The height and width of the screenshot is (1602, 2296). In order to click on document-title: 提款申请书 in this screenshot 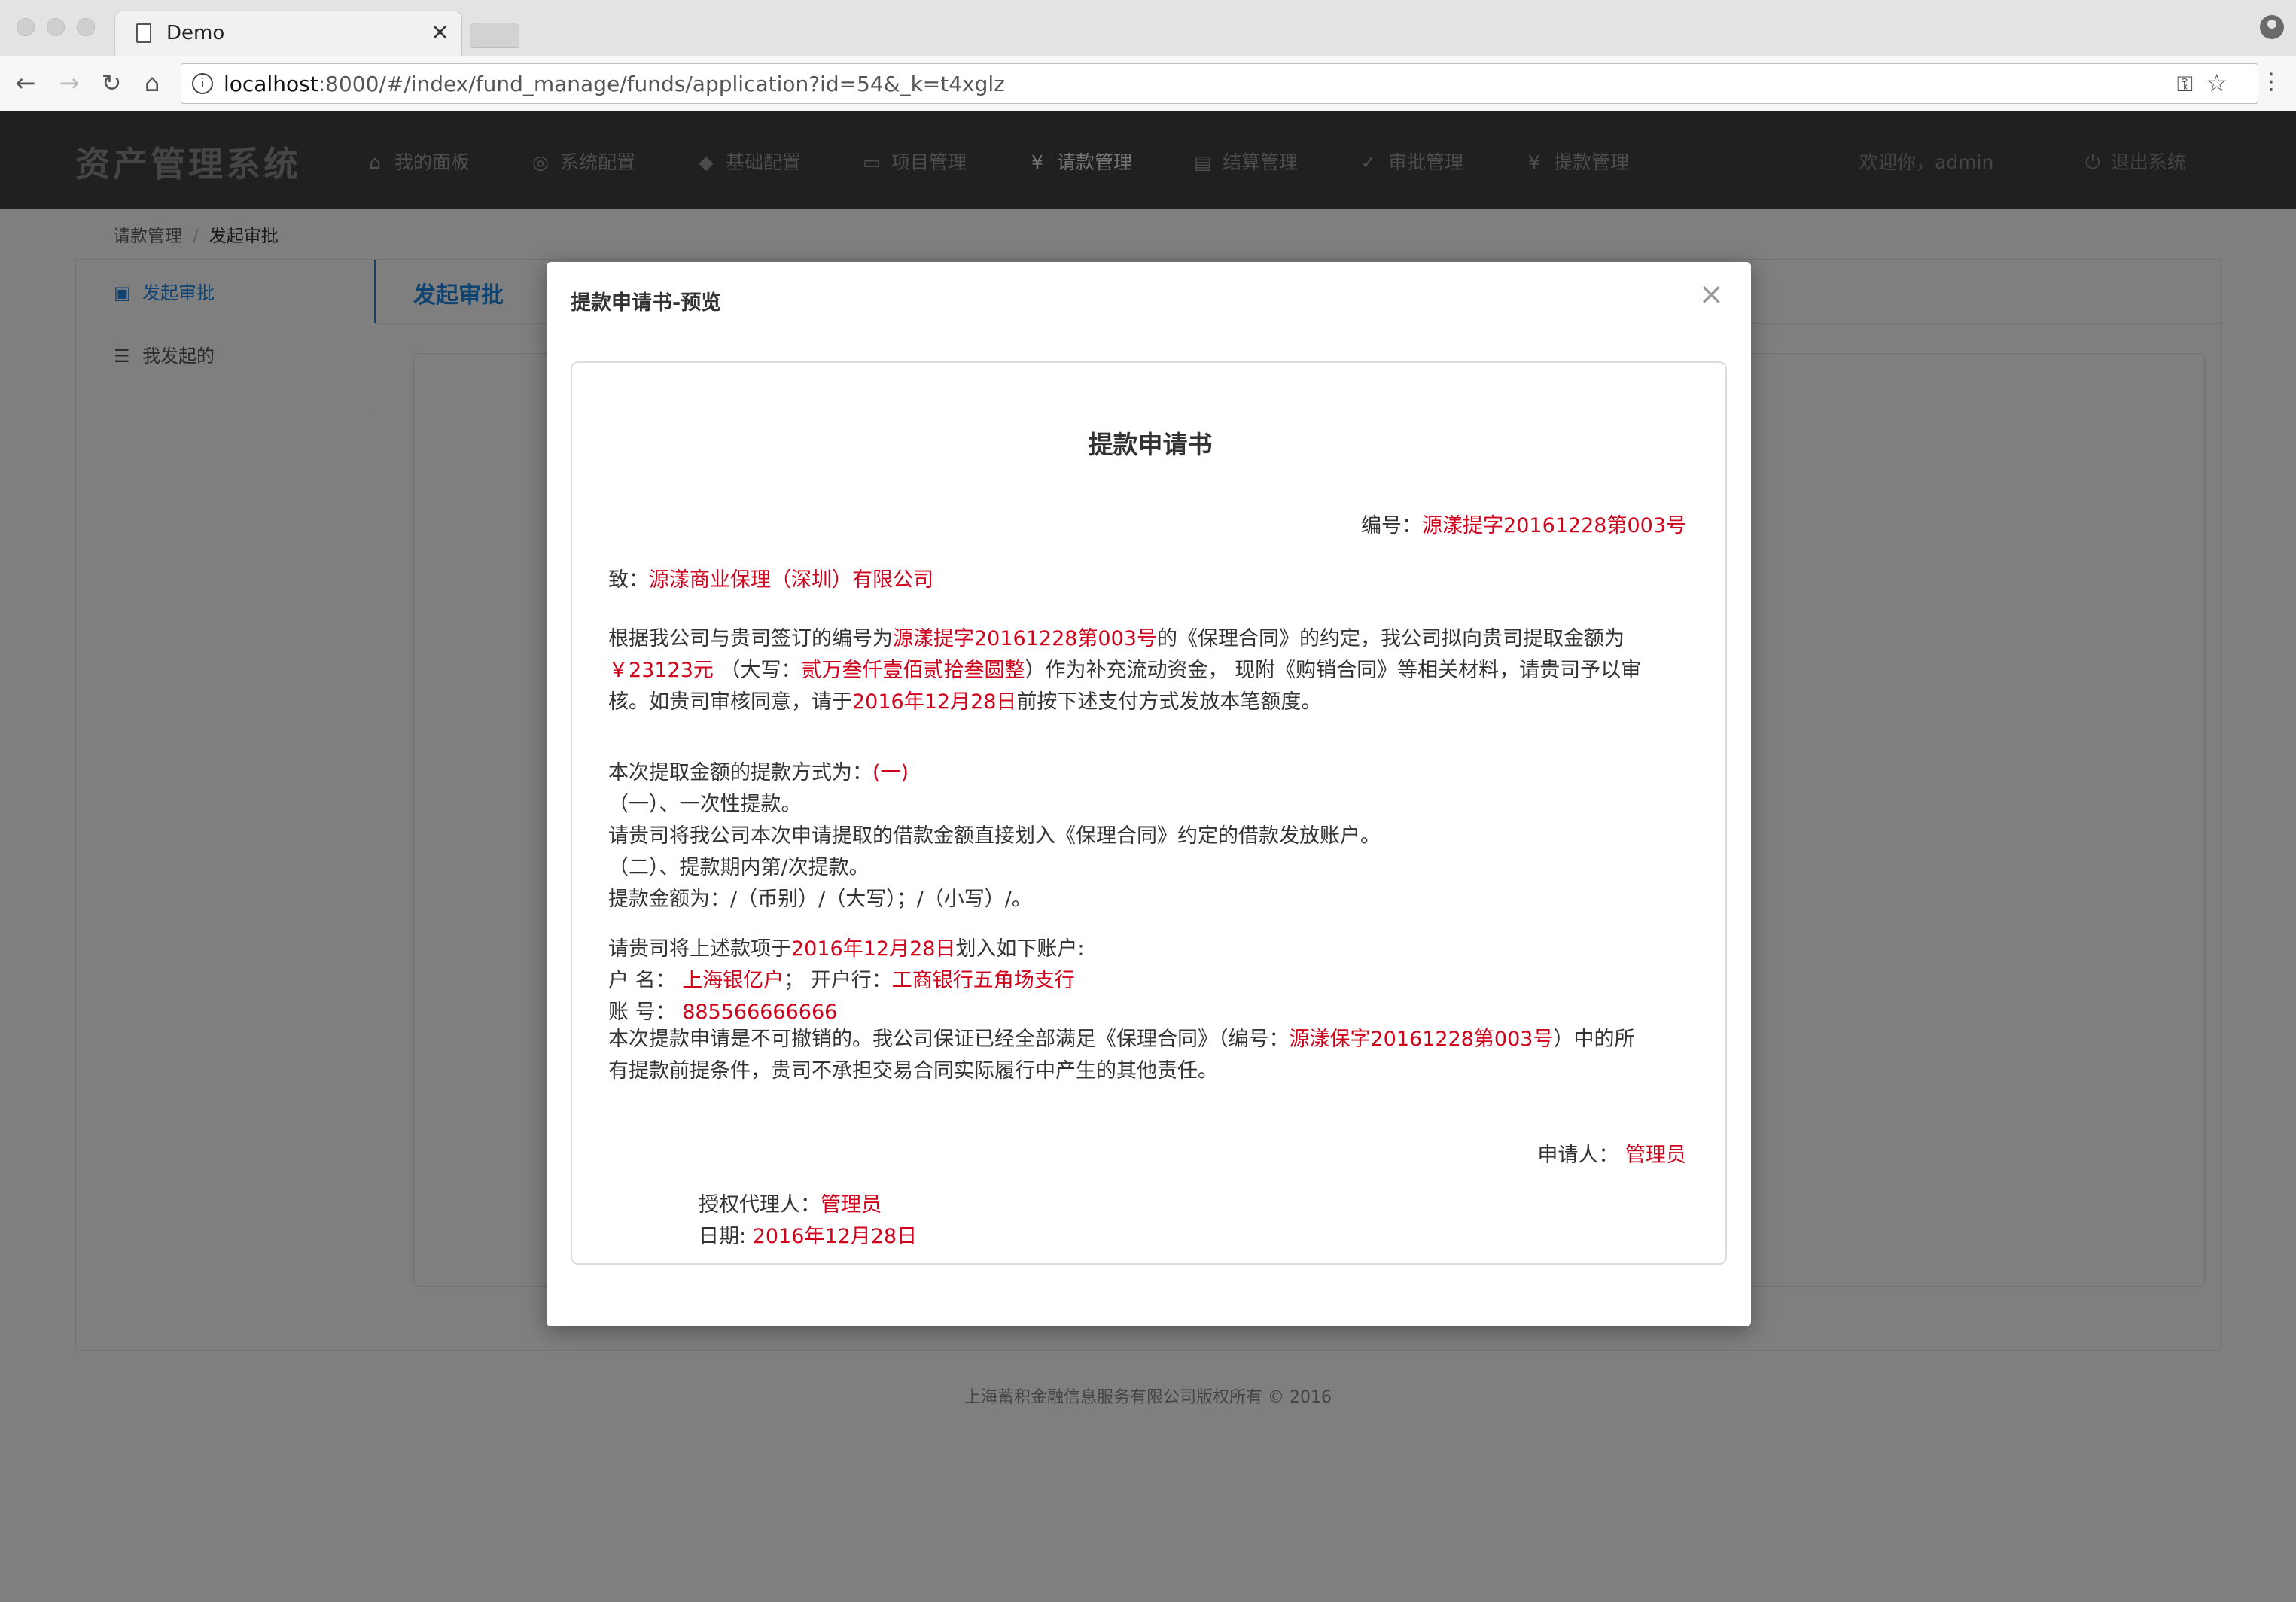, I will do `click(1150, 444)`.